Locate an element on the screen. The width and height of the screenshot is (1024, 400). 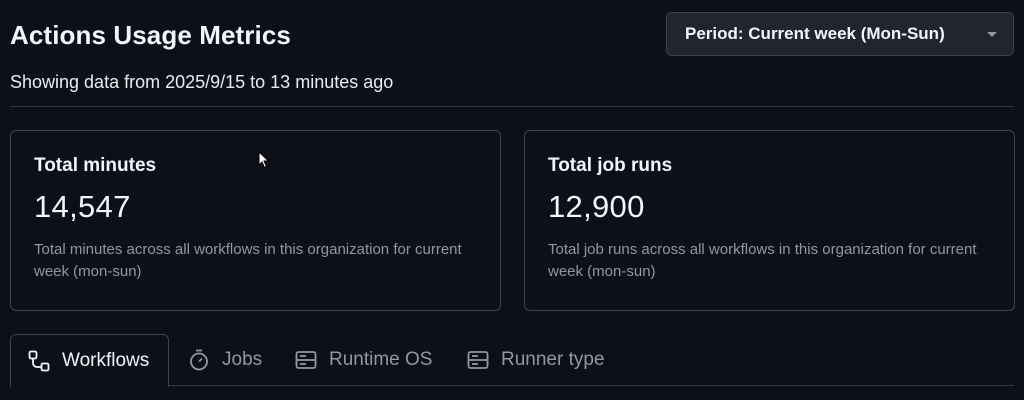
card-value: 12,900 is located at coordinates (596, 206).